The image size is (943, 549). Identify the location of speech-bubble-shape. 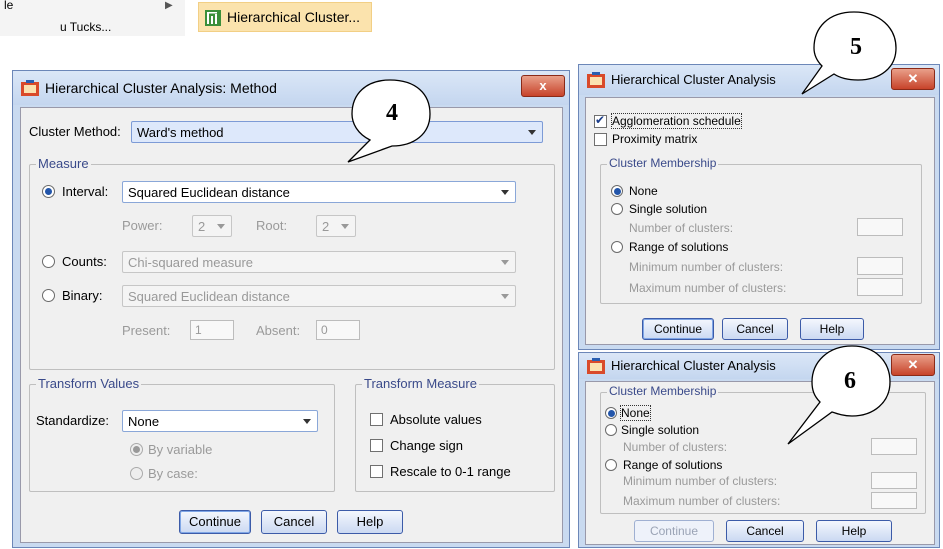
(839, 395).